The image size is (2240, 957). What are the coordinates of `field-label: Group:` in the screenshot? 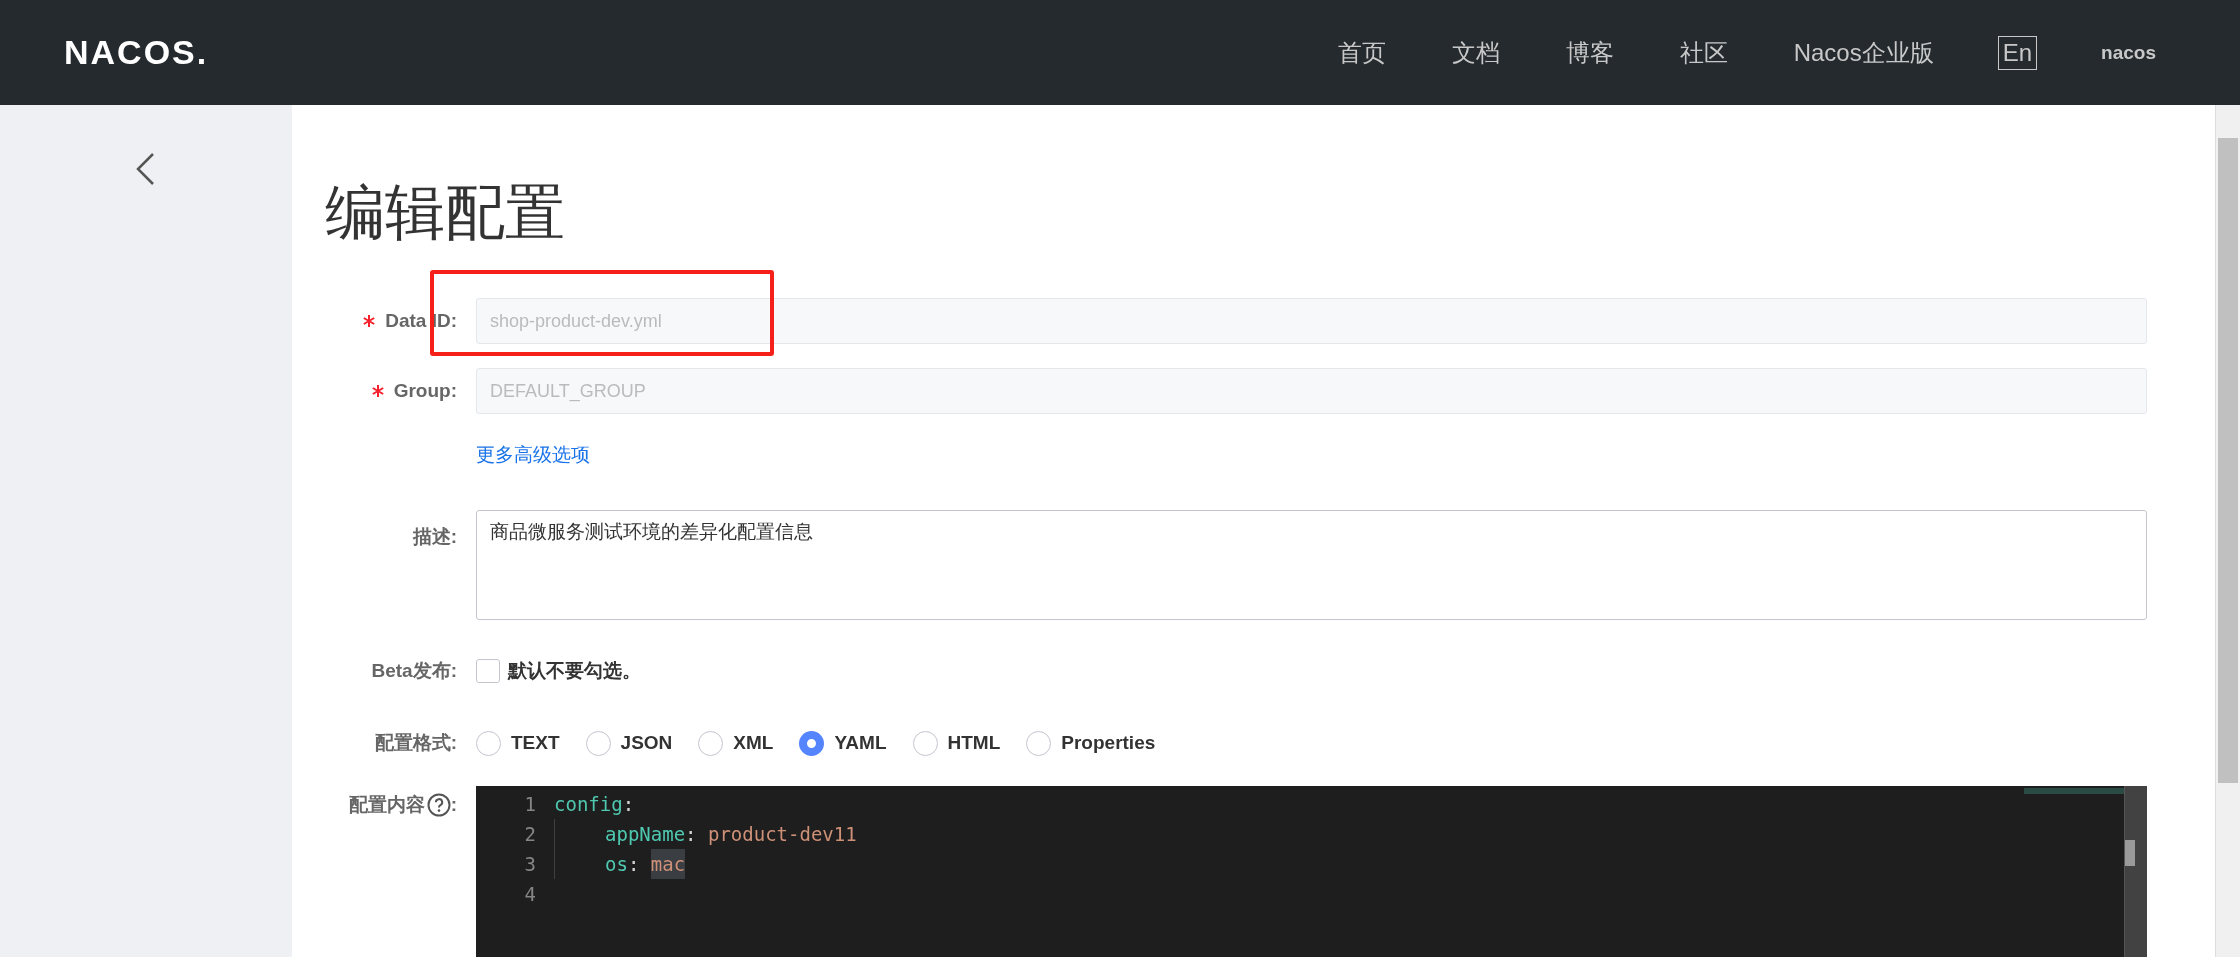 It's located at (425, 391).